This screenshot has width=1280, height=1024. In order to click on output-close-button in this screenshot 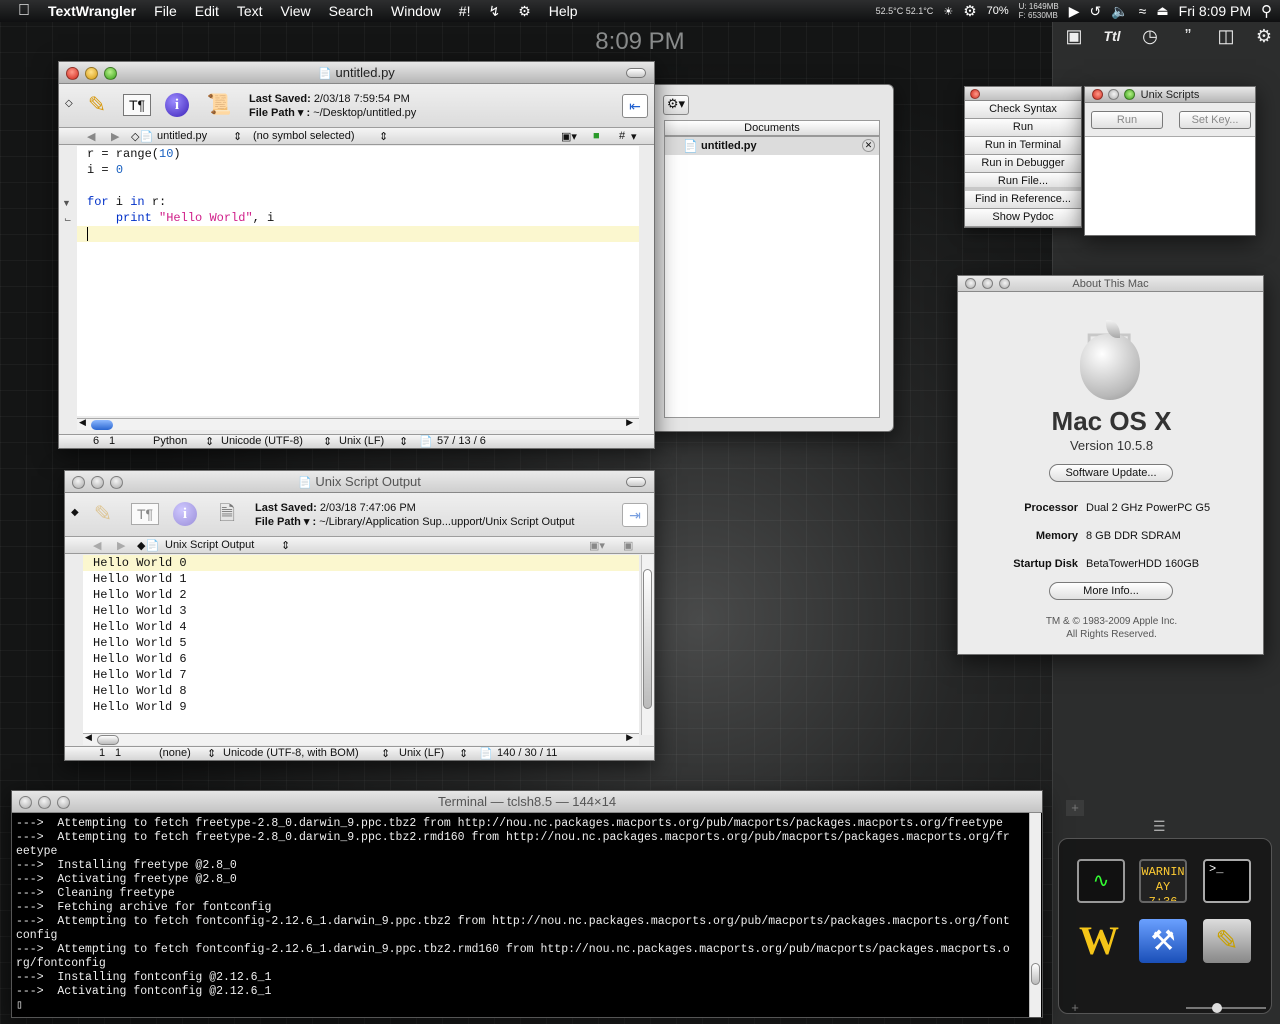, I will do `click(78, 482)`.